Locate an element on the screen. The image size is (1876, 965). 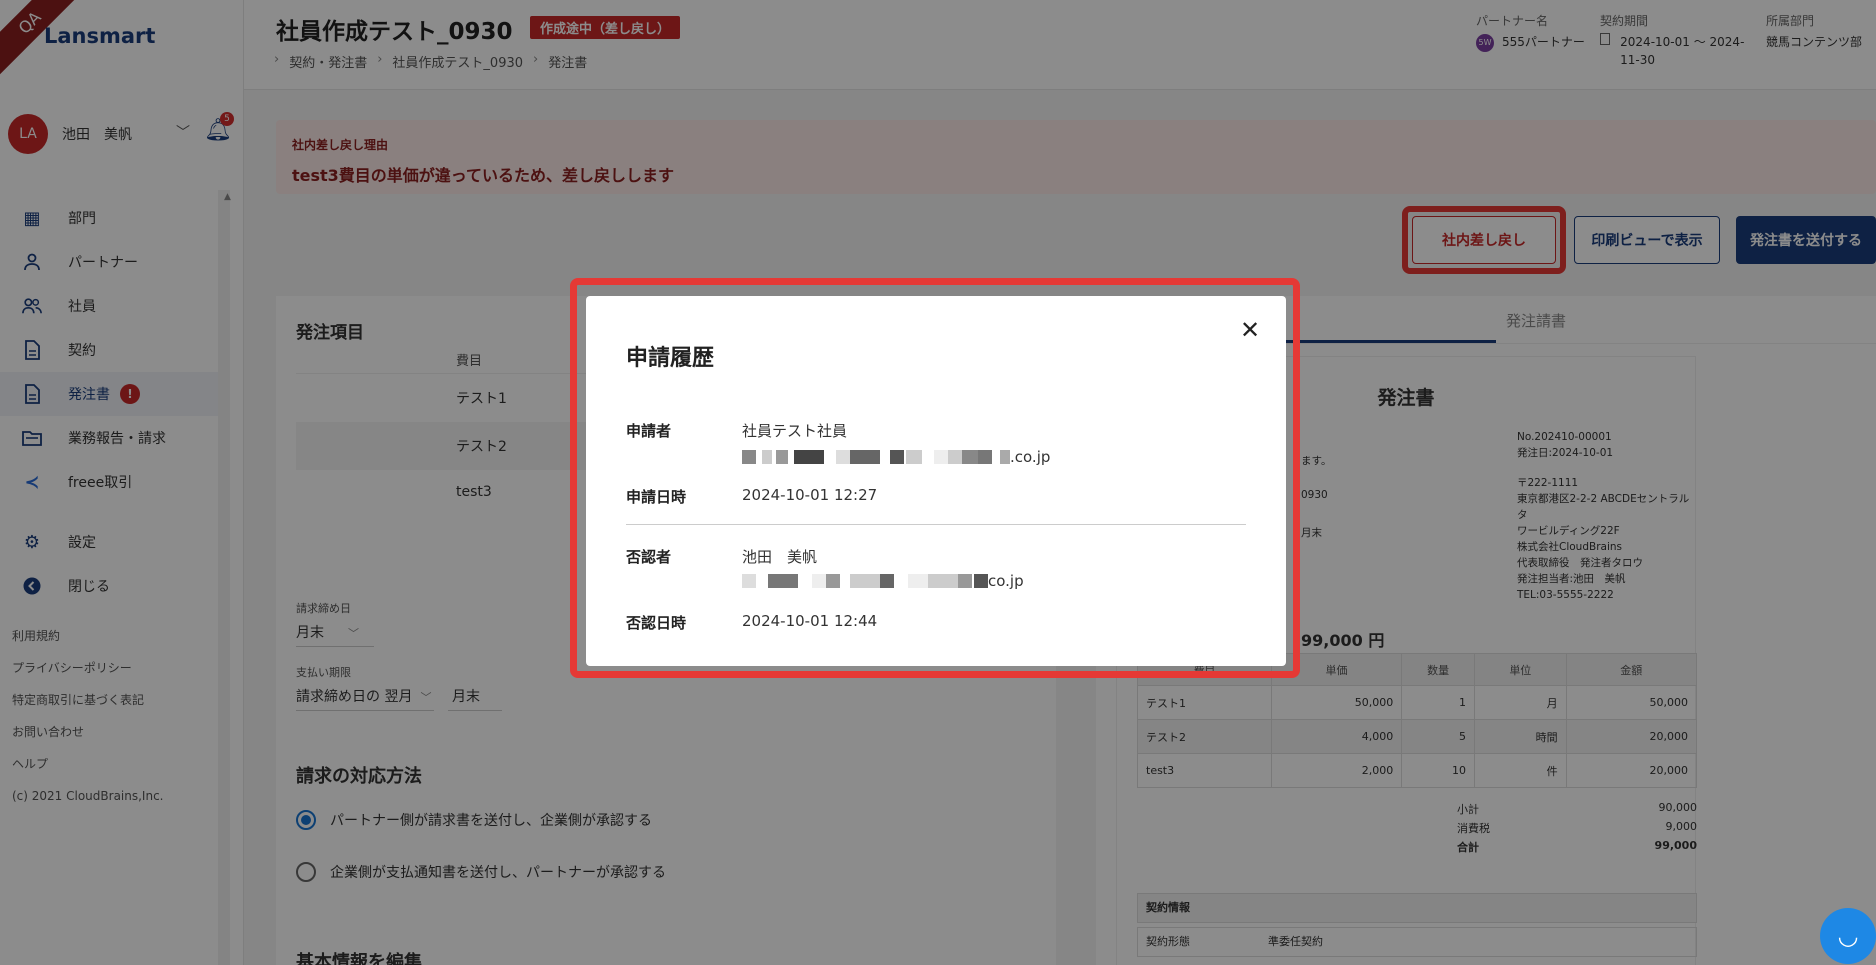
rejected-at-value: 2024-10-01 12:44 is located at coordinates (810, 621).